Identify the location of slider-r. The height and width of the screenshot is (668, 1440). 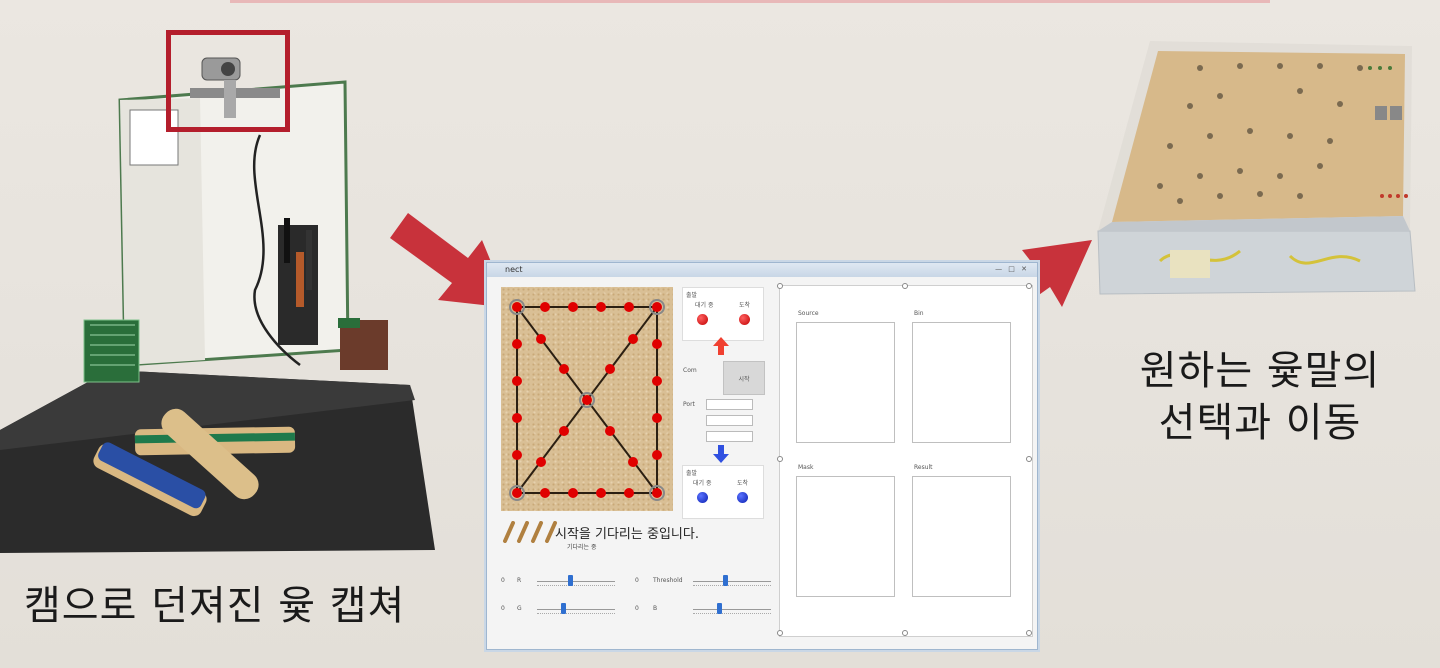
(576, 582).